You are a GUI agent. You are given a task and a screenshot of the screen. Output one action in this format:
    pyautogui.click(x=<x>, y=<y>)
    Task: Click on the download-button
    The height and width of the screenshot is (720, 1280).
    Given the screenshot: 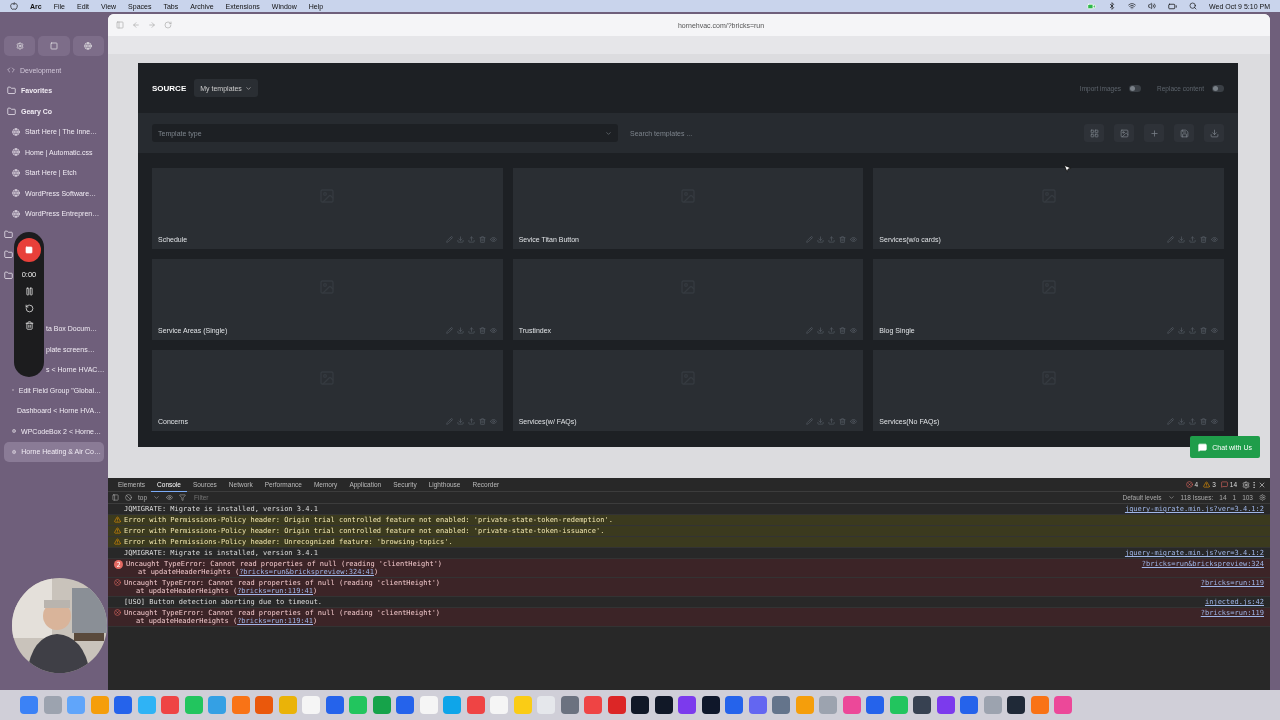 What is the action you would take?
    pyautogui.click(x=1214, y=133)
    